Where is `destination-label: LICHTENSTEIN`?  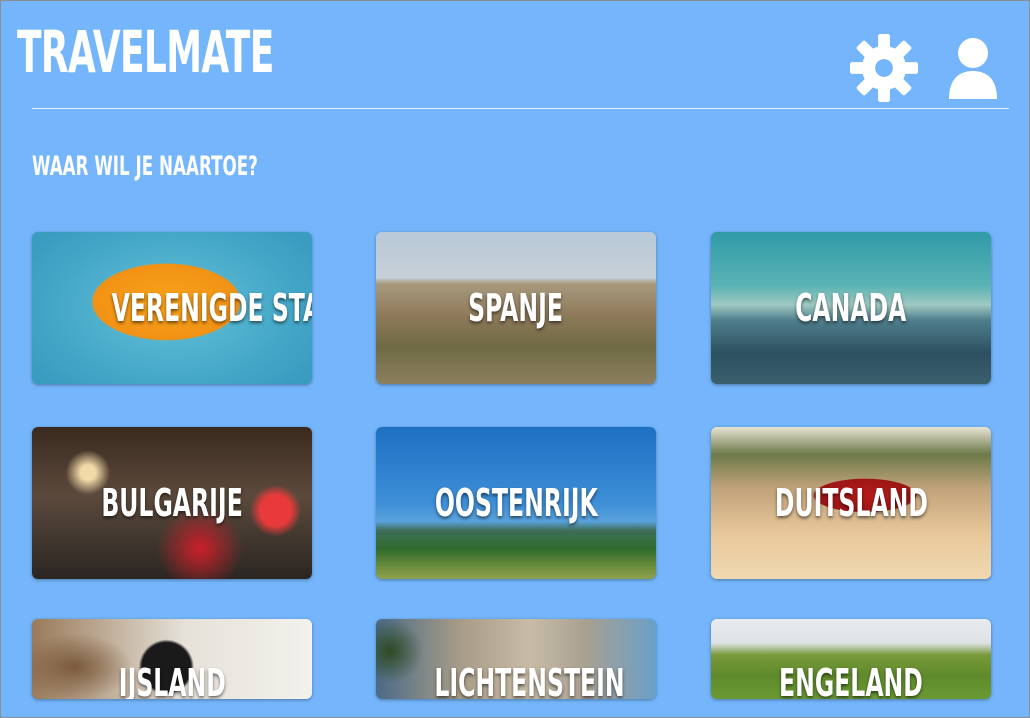 destination-label: LICHTENSTEIN is located at coordinates (529, 680).